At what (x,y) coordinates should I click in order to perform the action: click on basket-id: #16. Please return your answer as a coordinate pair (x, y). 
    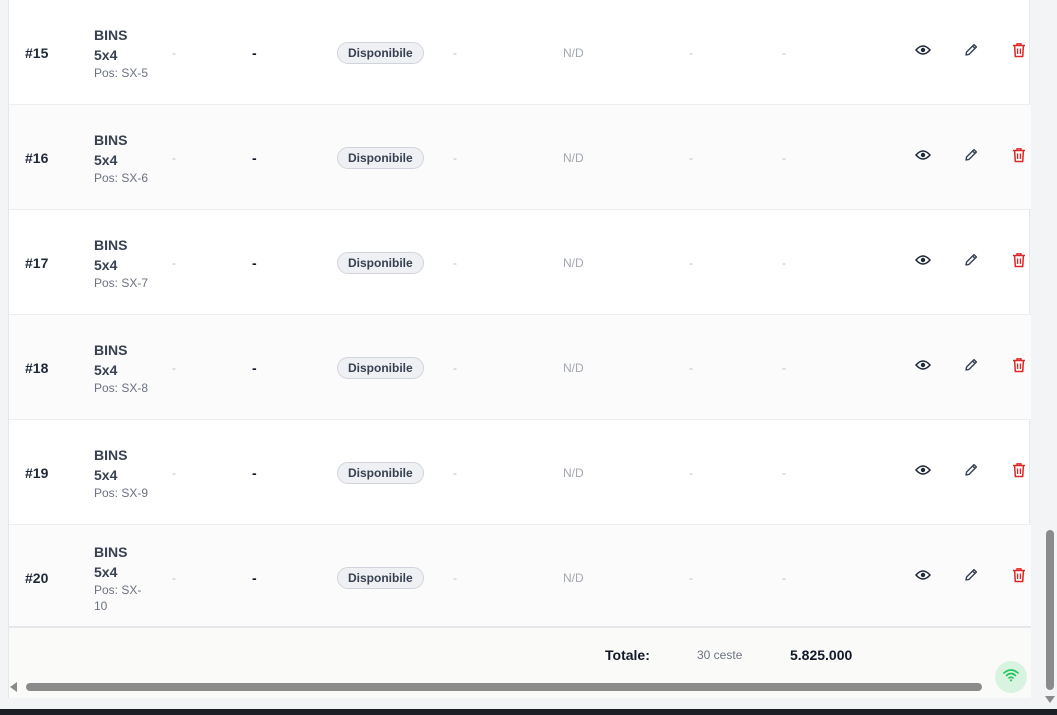
    Looking at the image, I should click on (37, 157).